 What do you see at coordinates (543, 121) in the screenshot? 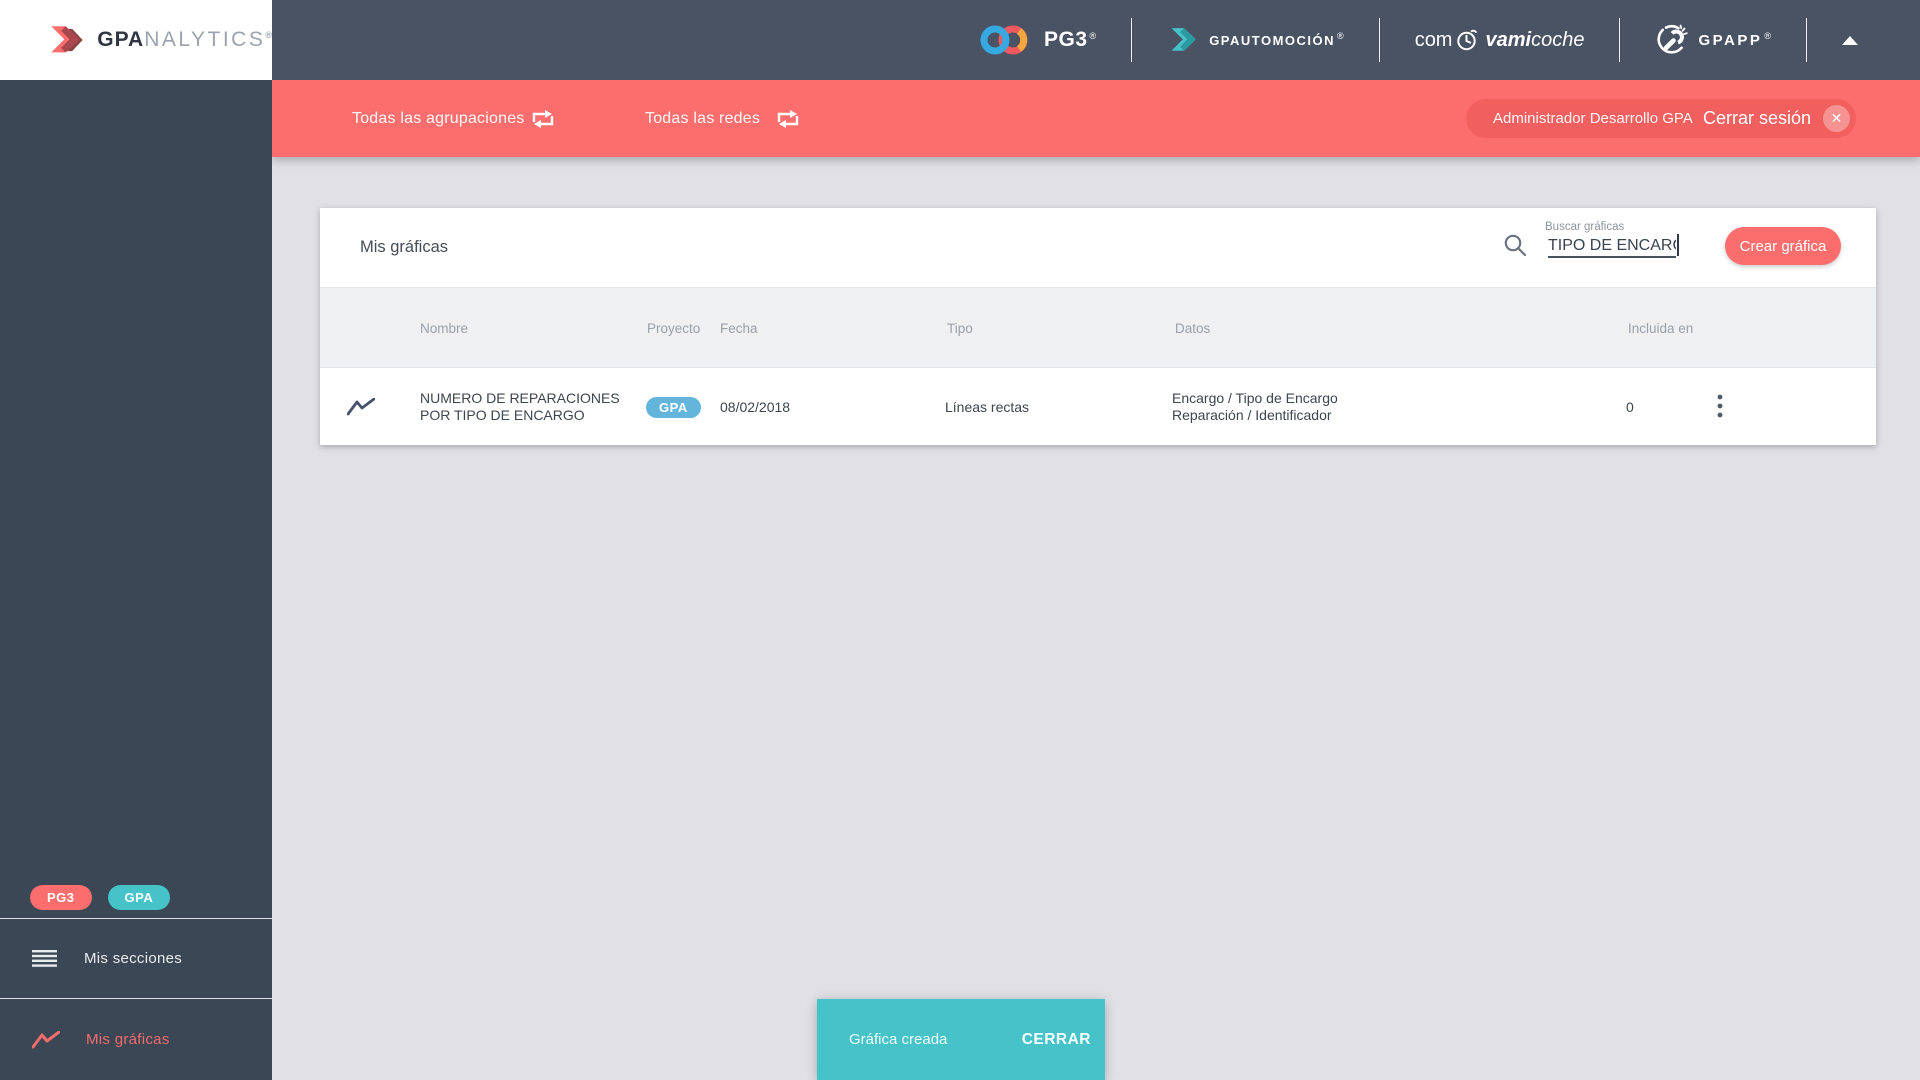
I see `swap-groups-icon` at bounding box center [543, 121].